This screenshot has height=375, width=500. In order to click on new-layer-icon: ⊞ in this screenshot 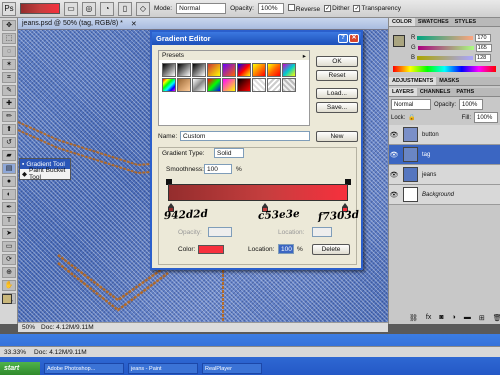, I will do `click(482, 318)`.